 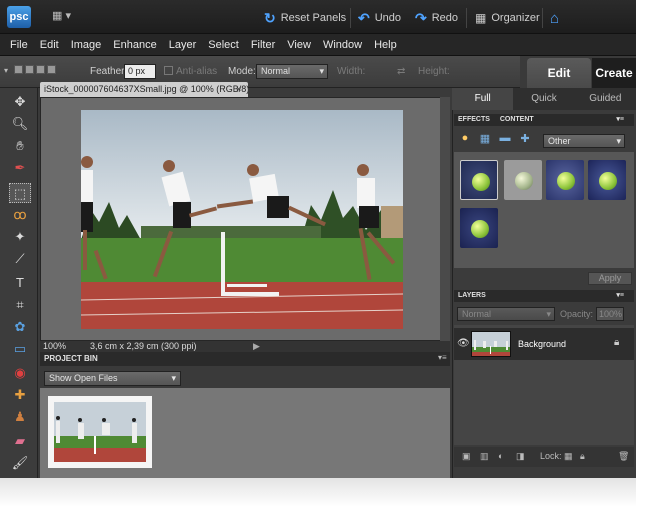 I want to click on straighten-tool-icon: ▭, so click(x=20, y=349).